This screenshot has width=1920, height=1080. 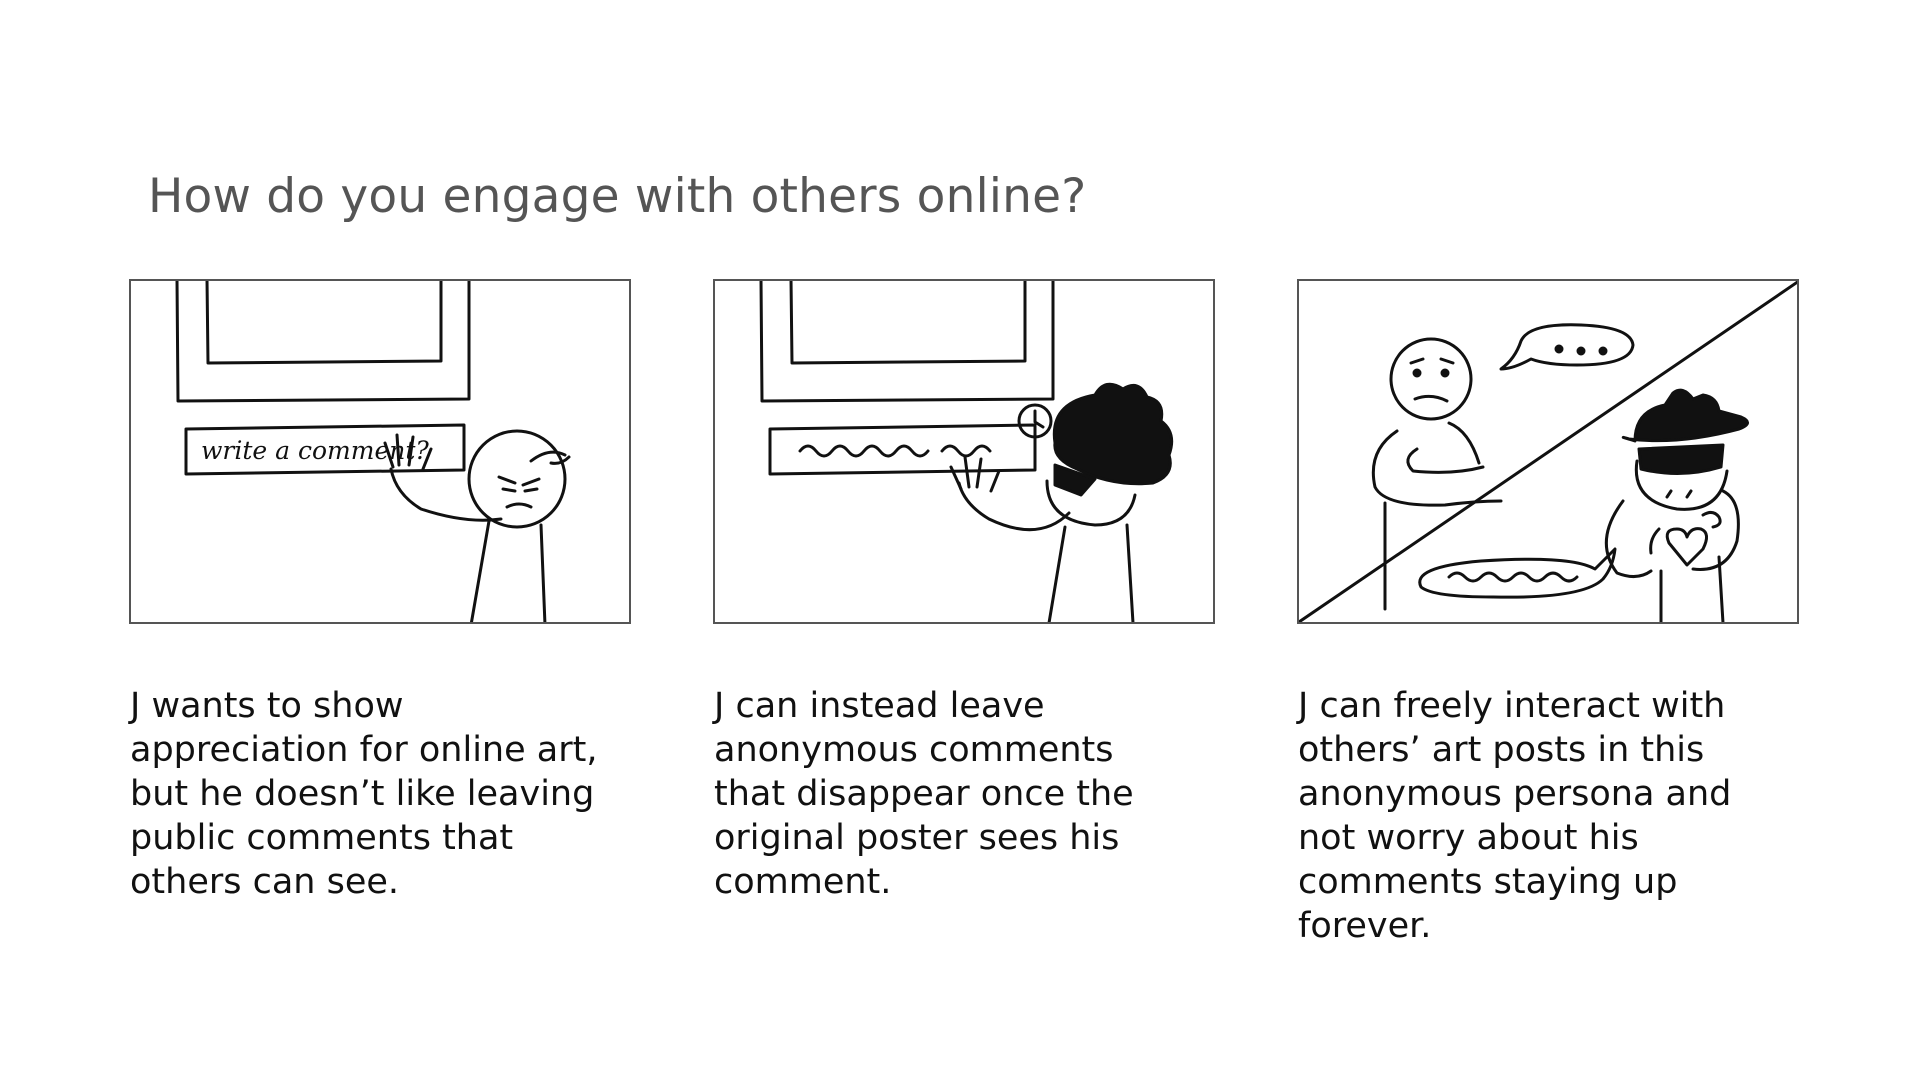 I want to click on caption-line: but he doesn’t like leaving, so click(x=362, y=794).